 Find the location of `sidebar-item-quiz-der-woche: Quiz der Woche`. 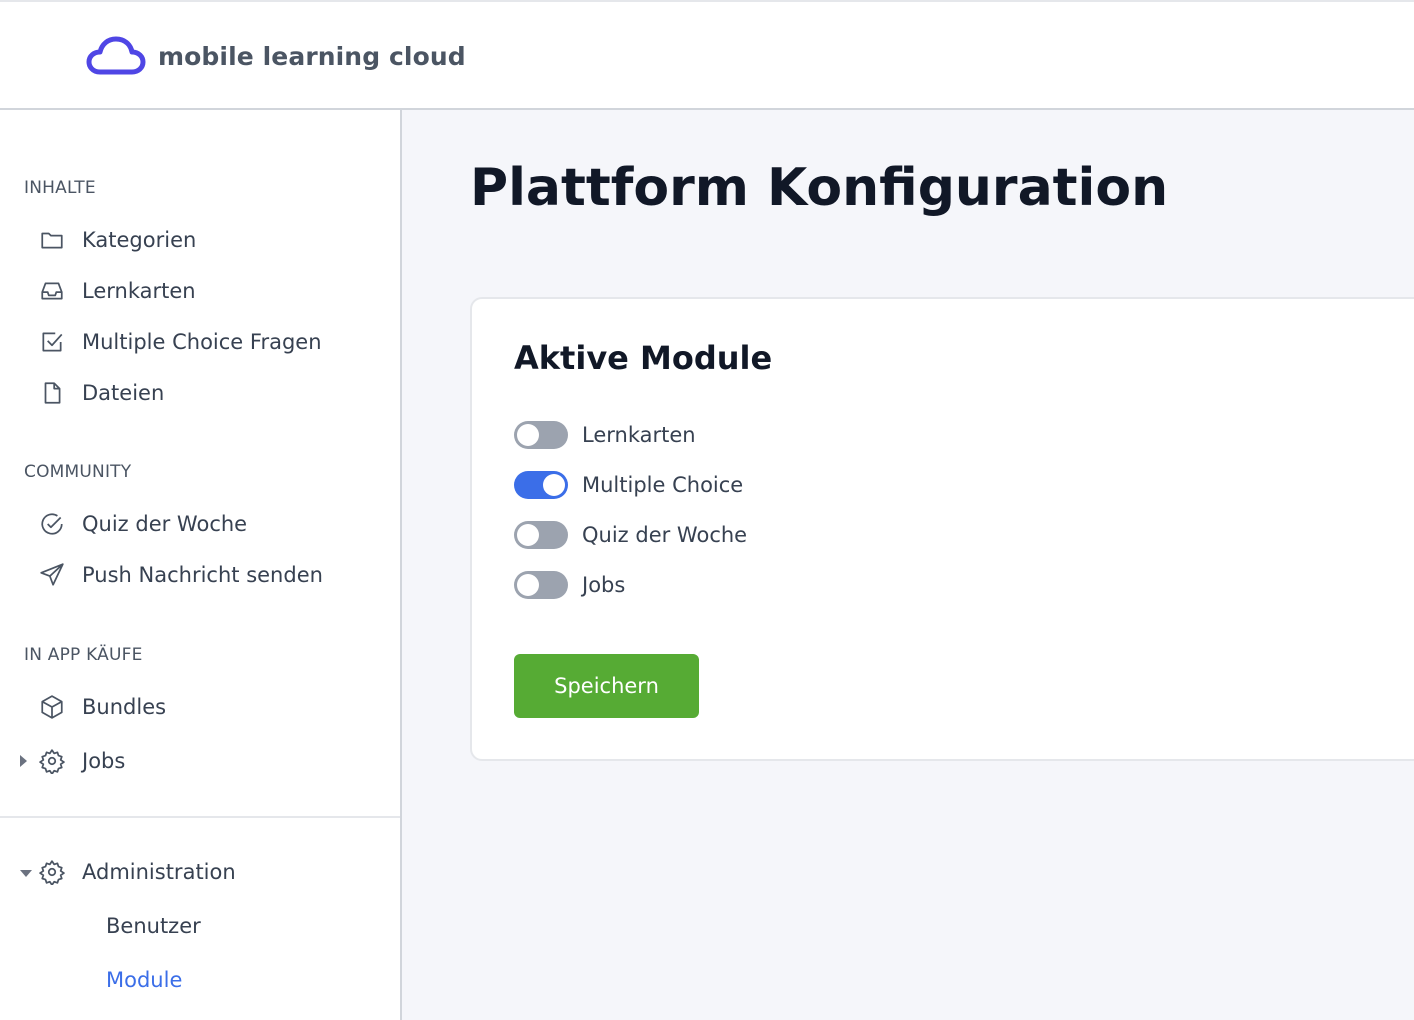

sidebar-item-quiz-der-woche: Quiz der Woche is located at coordinates (204, 524).